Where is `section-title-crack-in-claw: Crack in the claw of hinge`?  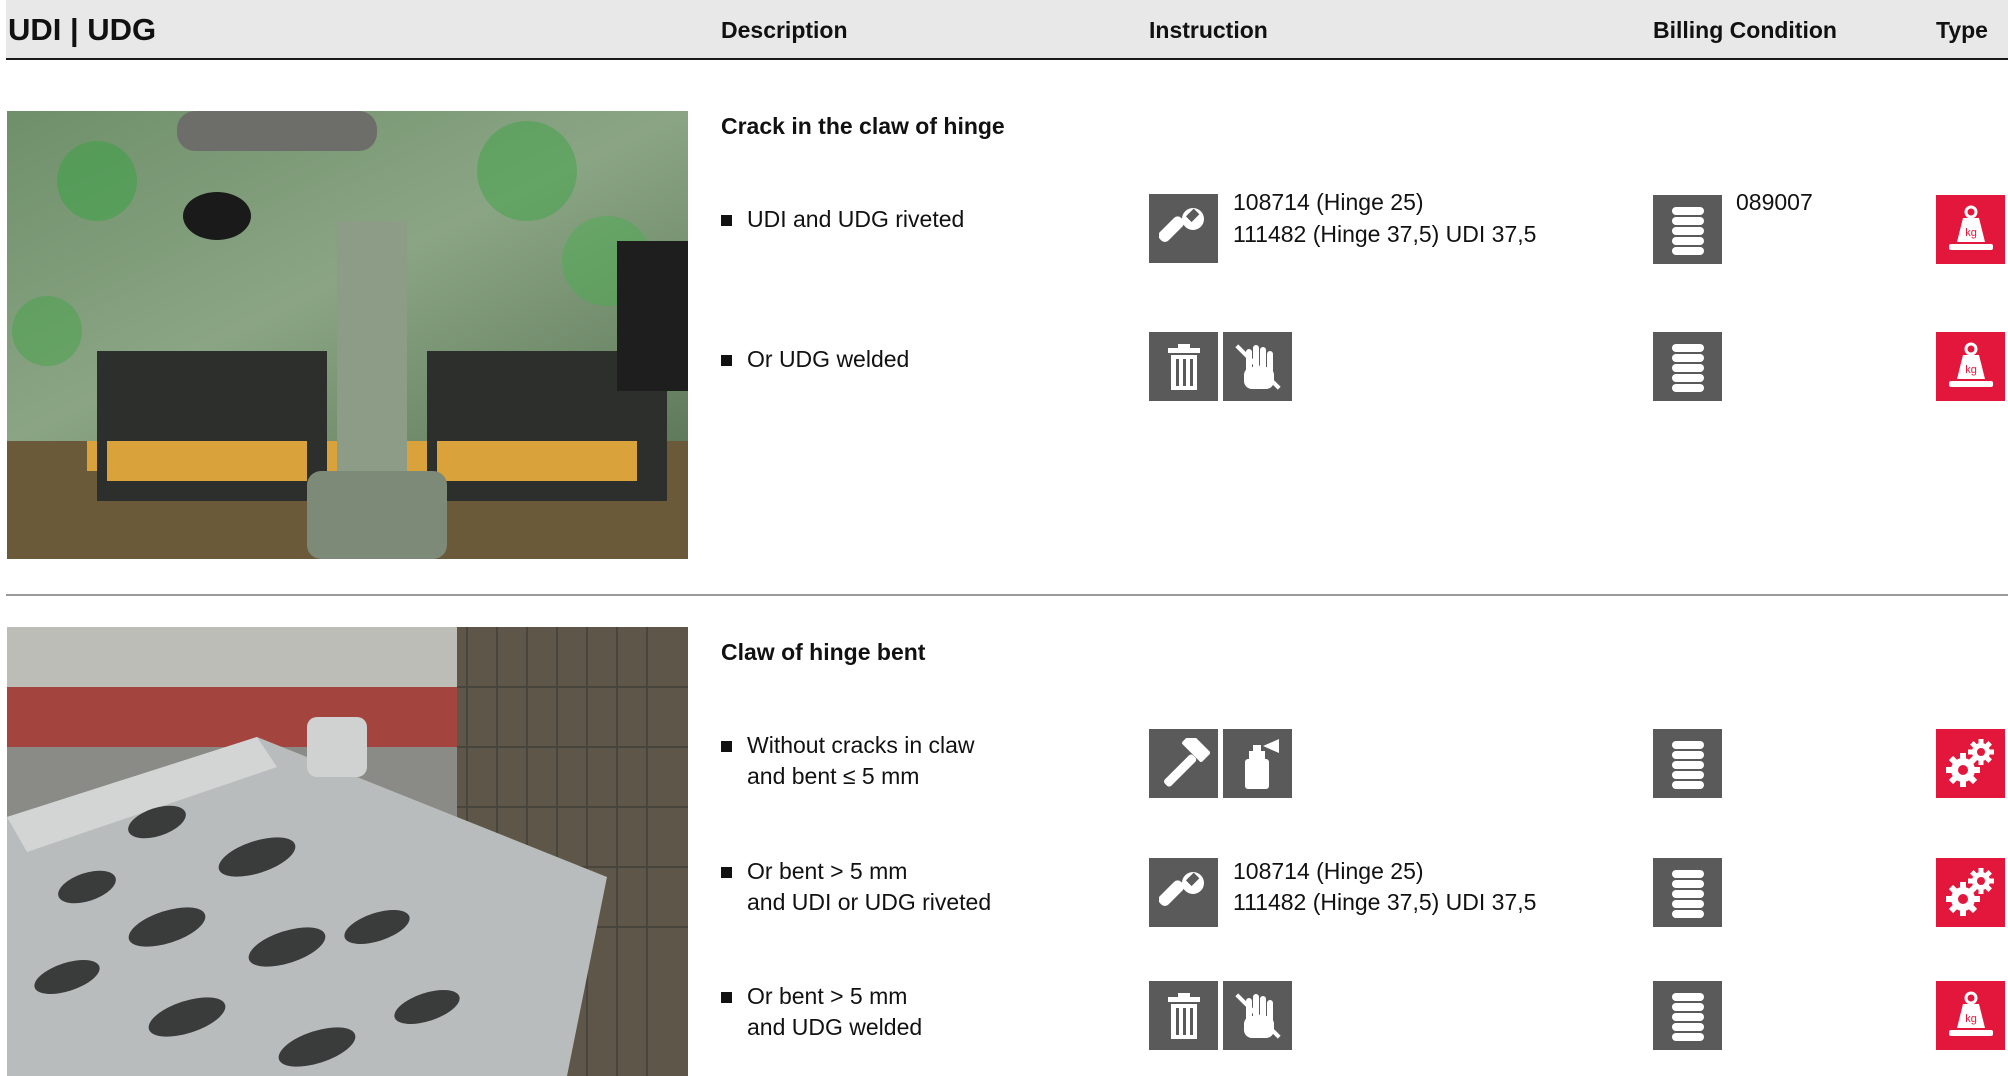
section-title-crack-in-claw: Crack in the claw of hinge is located at coordinates (863, 126).